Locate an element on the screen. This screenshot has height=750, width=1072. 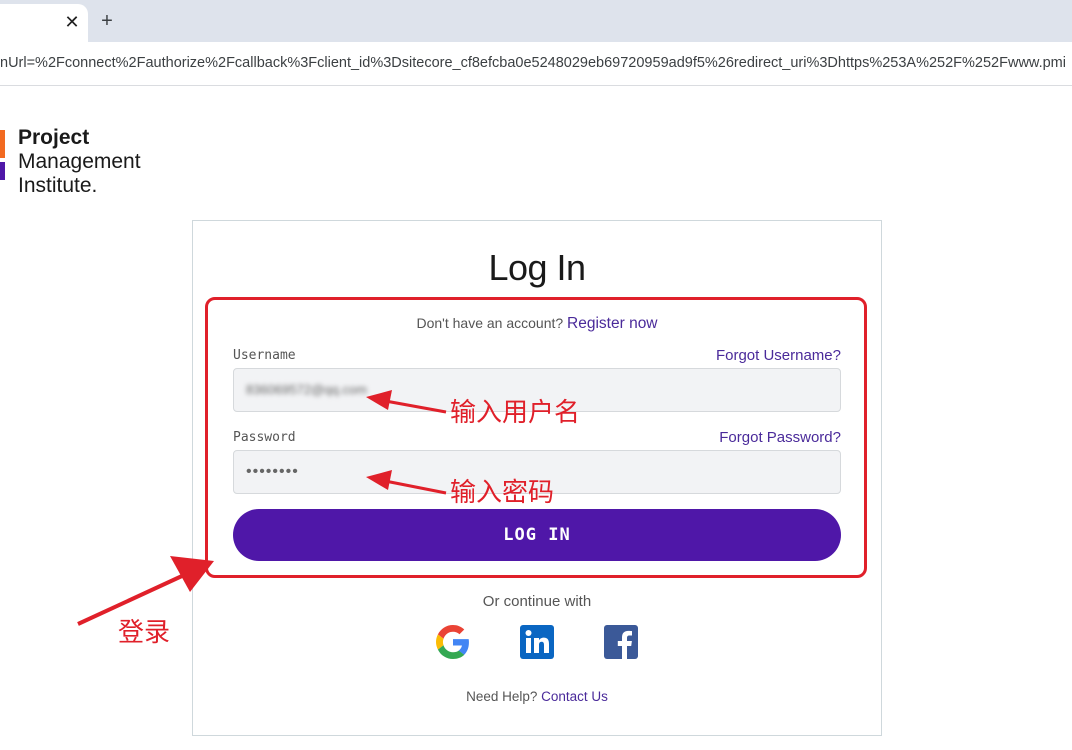
new-tab-button: + is located at coordinates (107, 21).